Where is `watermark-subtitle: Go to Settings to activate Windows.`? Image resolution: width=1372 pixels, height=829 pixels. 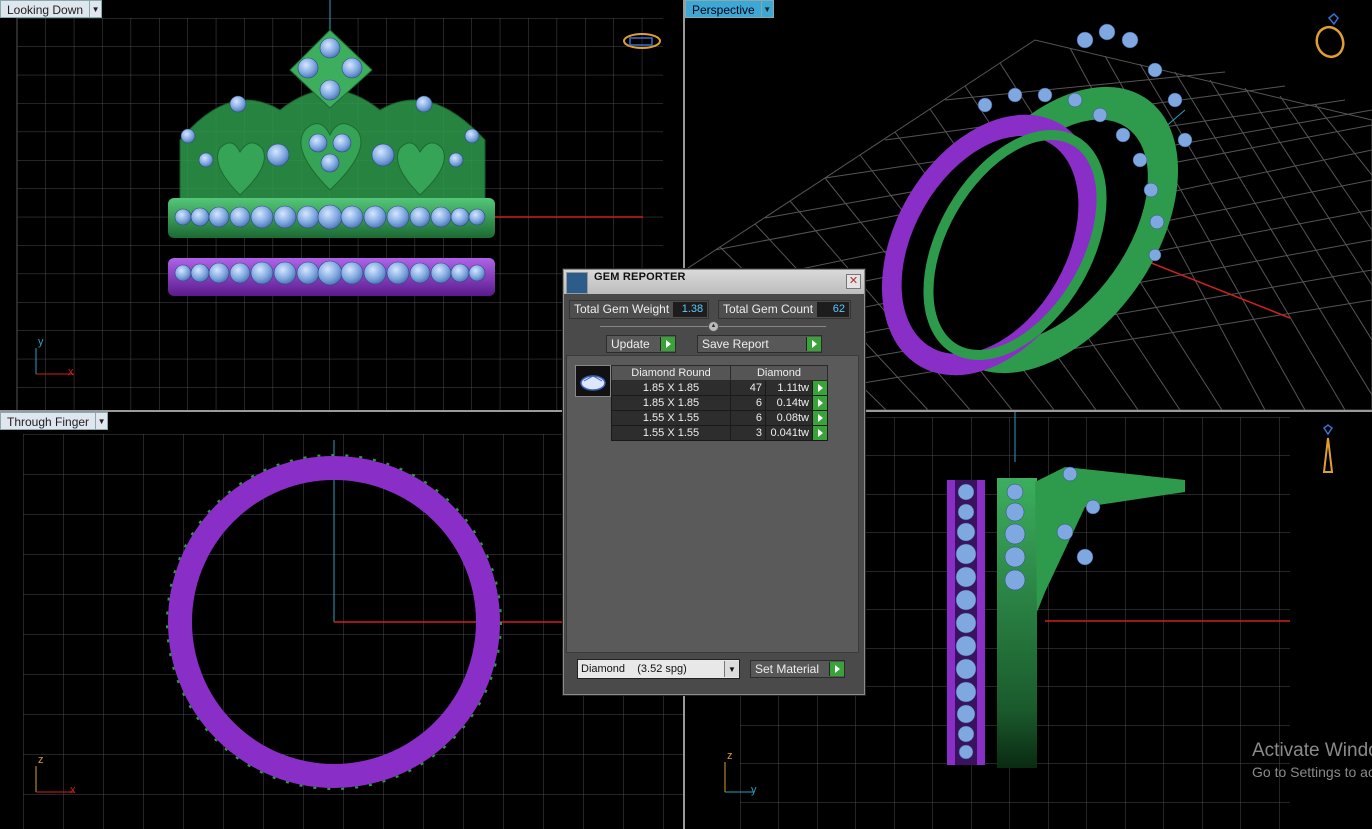
watermark-subtitle: Go to Settings to activate Windows. is located at coordinates (1312, 772).